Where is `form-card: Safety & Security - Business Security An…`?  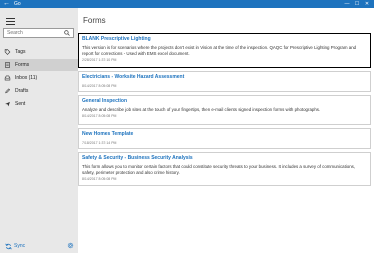 form-card: Safety & Security - Business Security An… is located at coordinates (224, 169).